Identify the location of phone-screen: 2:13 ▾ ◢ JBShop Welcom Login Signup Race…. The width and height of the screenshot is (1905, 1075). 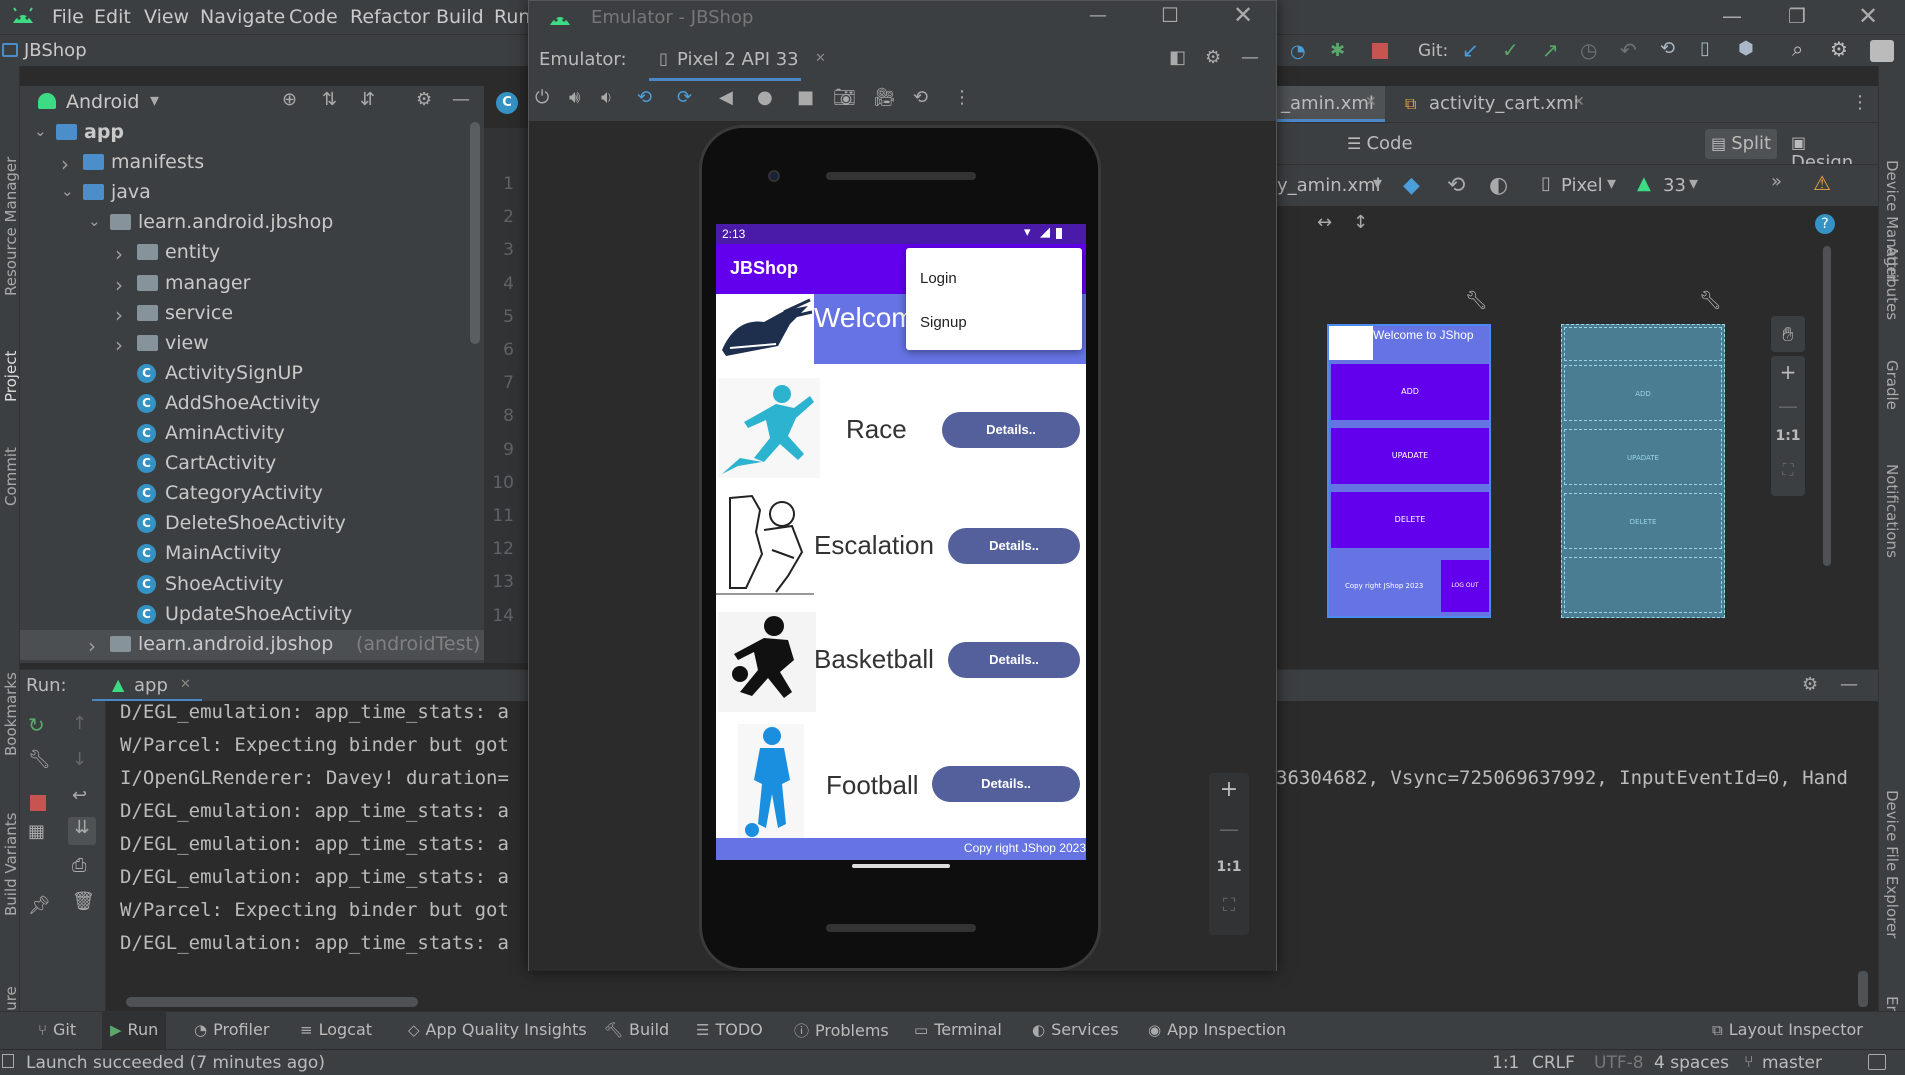
(901, 542).